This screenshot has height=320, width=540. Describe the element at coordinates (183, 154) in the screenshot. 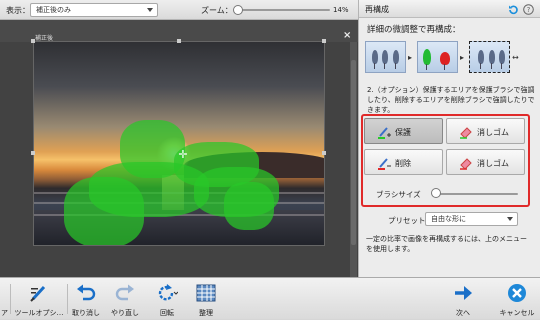

I see `crosshair-cursor-icon: ✛` at that location.